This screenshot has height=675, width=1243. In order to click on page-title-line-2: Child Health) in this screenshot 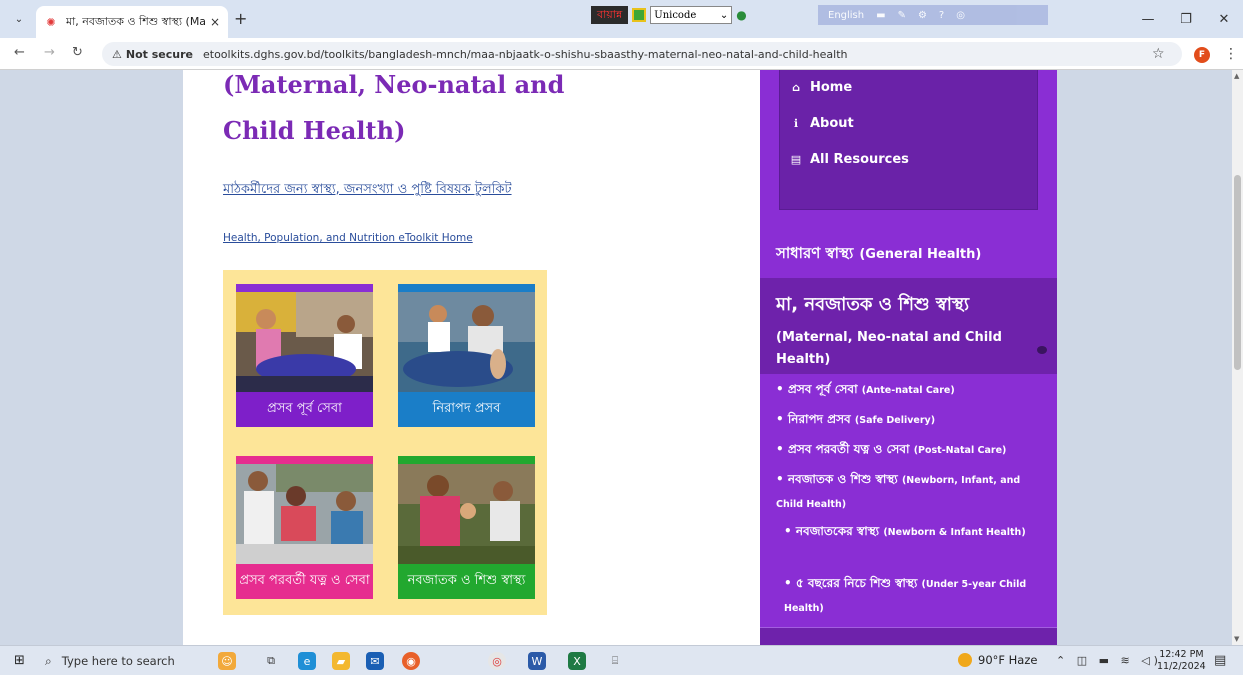, I will do `click(314, 130)`.